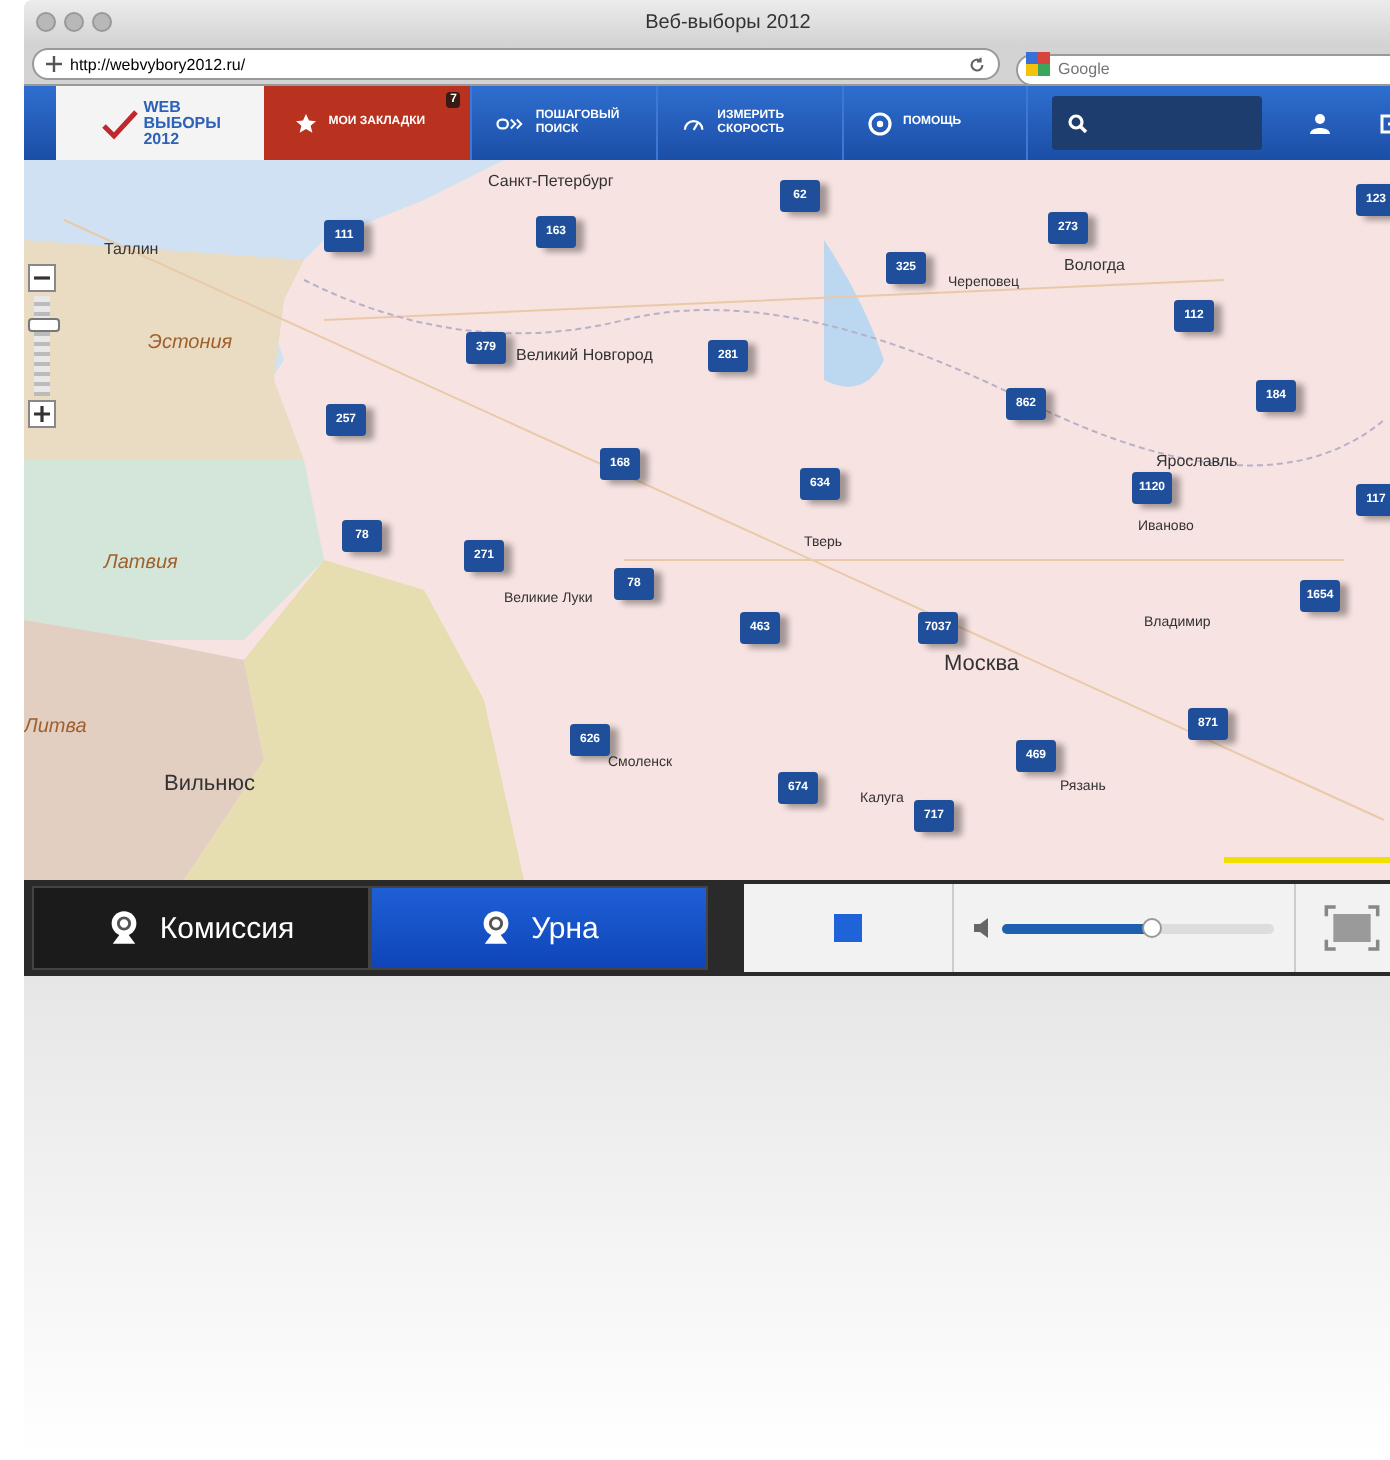 This screenshot has width=1390, height=1460. I want to click on google-icon, so click(1038, 64).